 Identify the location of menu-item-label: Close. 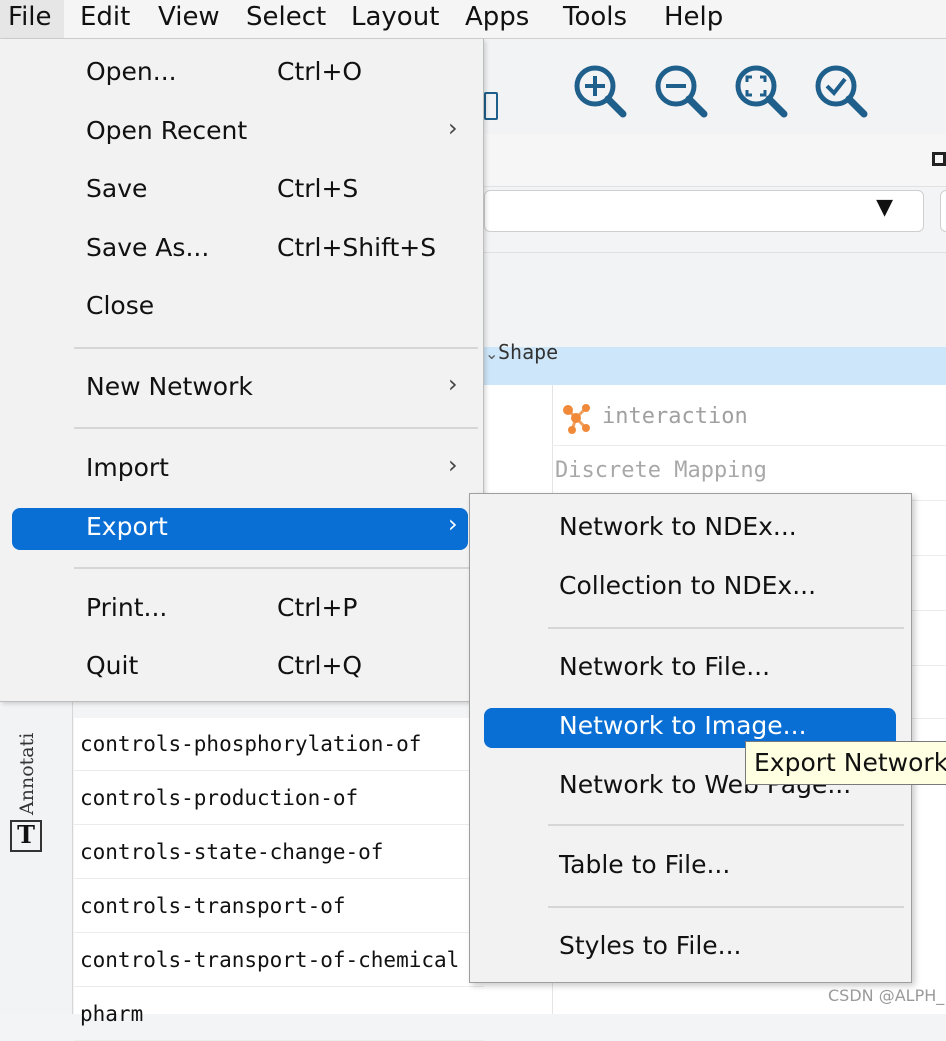
(120, 305).